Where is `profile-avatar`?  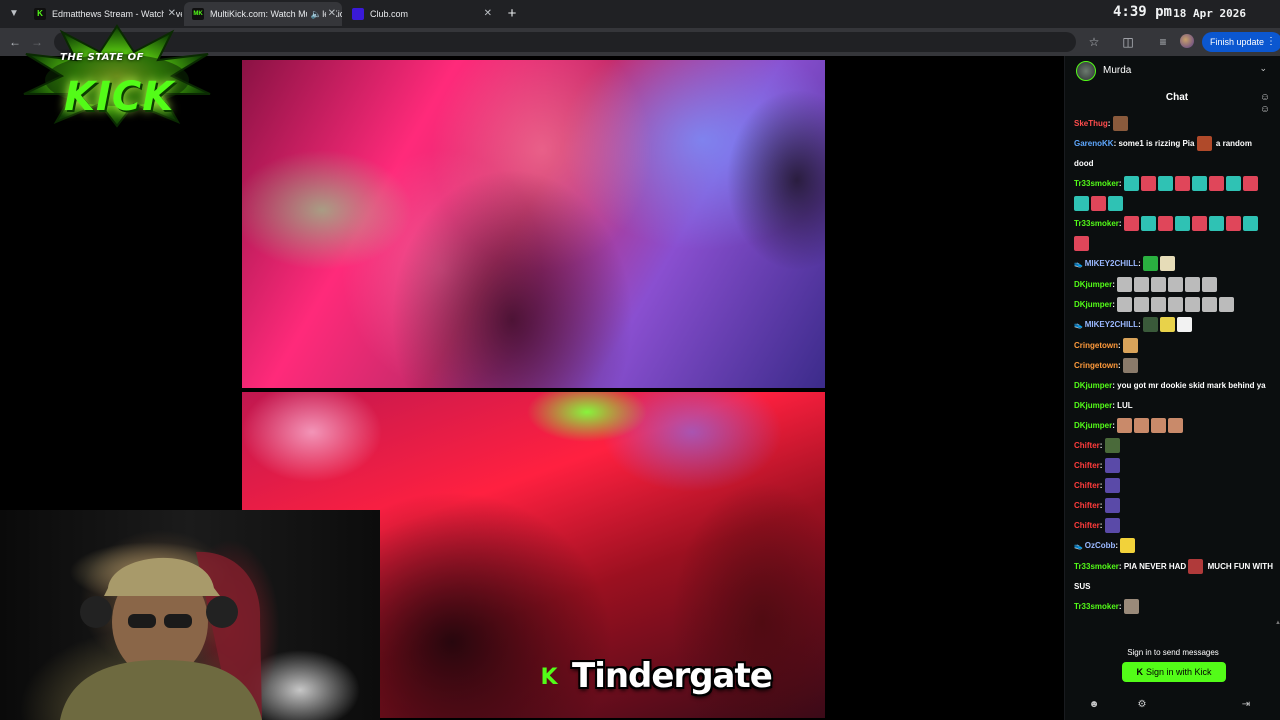 profile-avatar is located at coordinates (1187, 41).